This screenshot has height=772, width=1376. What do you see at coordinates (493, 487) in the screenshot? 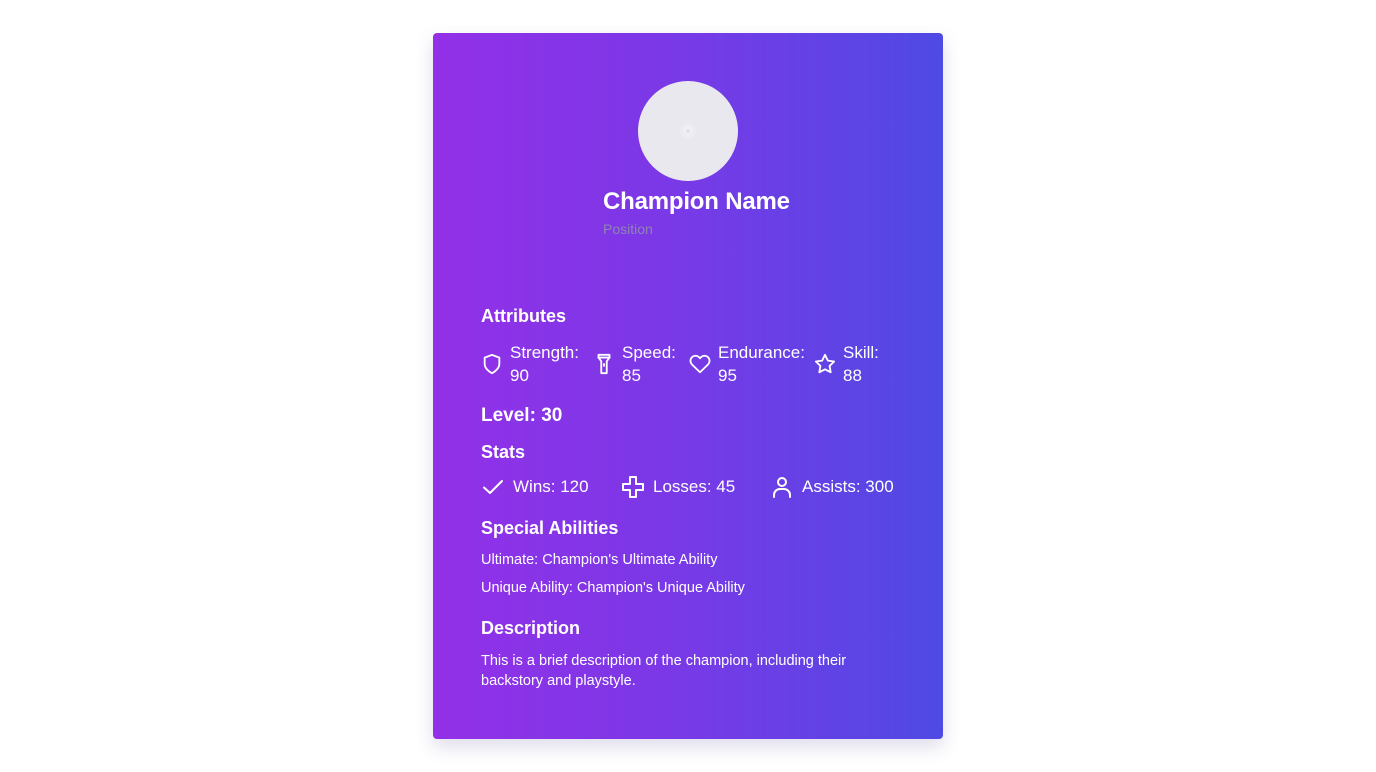
I see `check-icon` at bounding box center [493, 487].